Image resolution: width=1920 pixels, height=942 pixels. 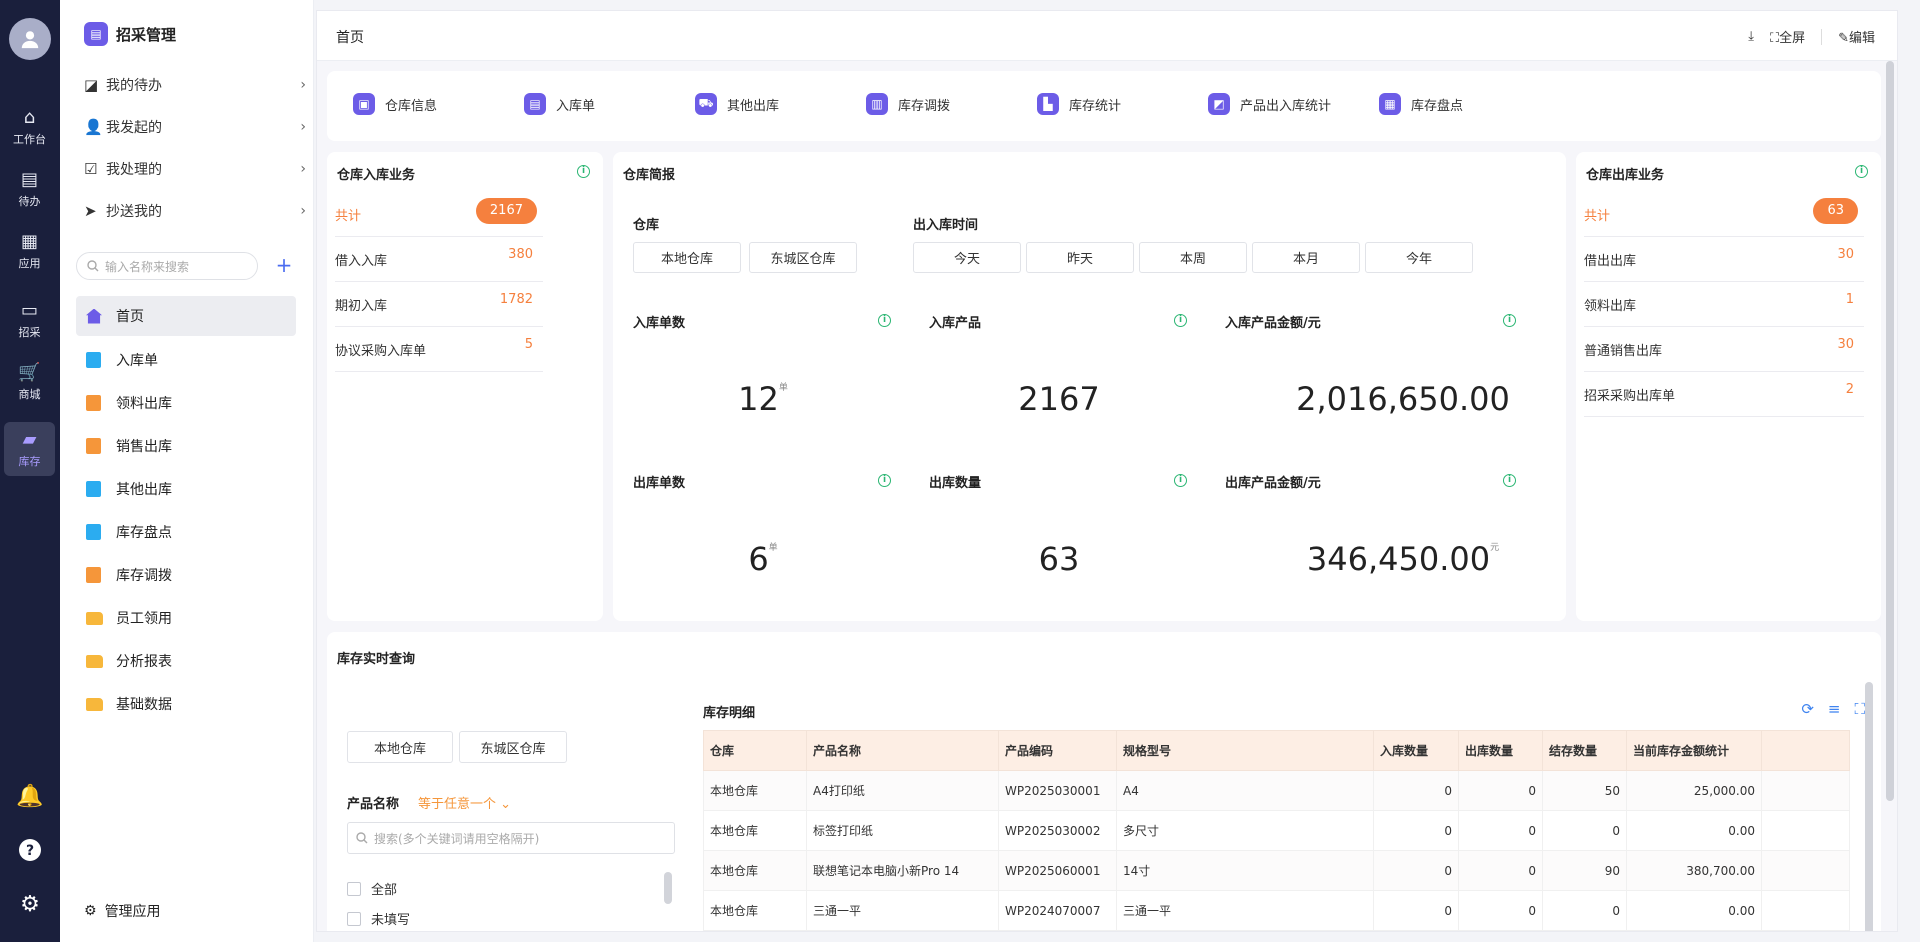 What do you see at coordinates (464, 802) in the screenshot?
I see `filter-operator-dropdown: 等于任意一个 ⌄` at bounding box center [464, 802].